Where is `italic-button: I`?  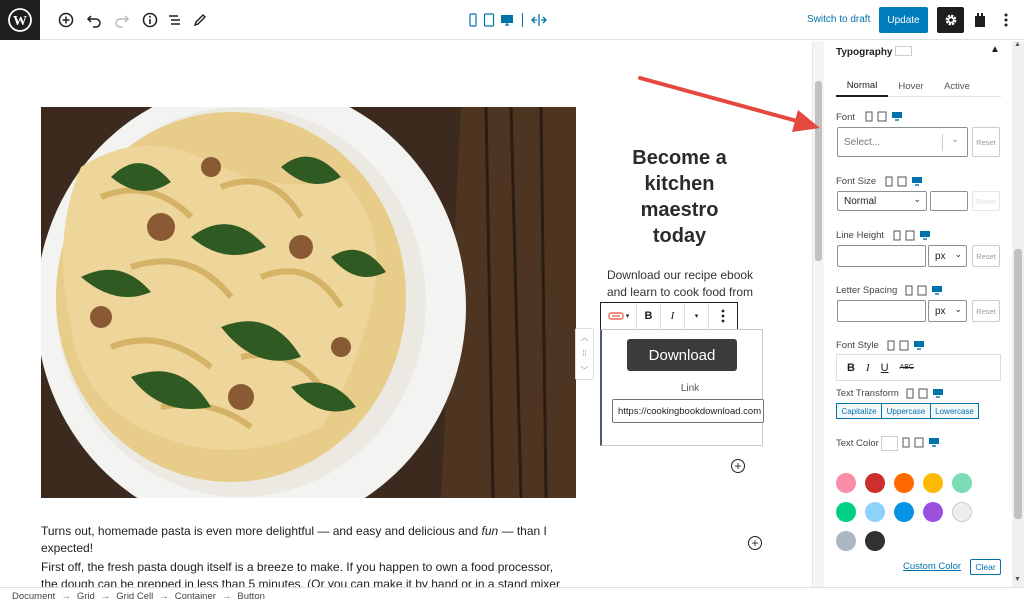
italic-button: I is located at coordinates (673, 316).